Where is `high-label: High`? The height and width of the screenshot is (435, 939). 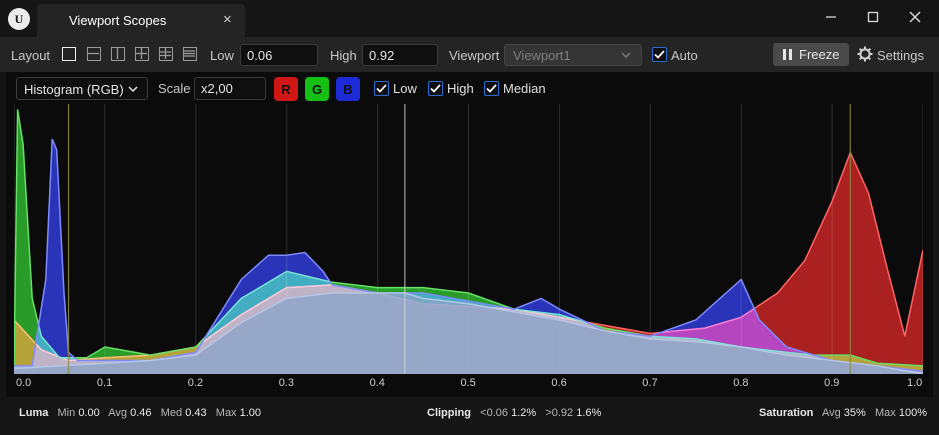
high-label: High is located at coordinates (343, 55).